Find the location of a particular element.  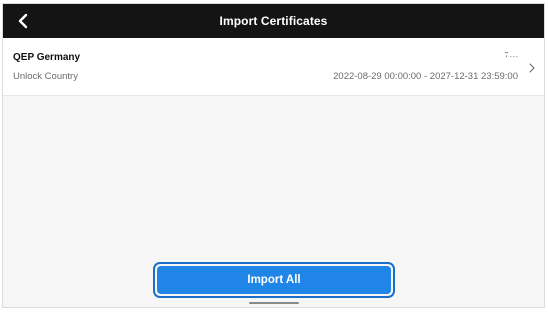

page-title: Import Certificates is located at coordinates (273, 21).